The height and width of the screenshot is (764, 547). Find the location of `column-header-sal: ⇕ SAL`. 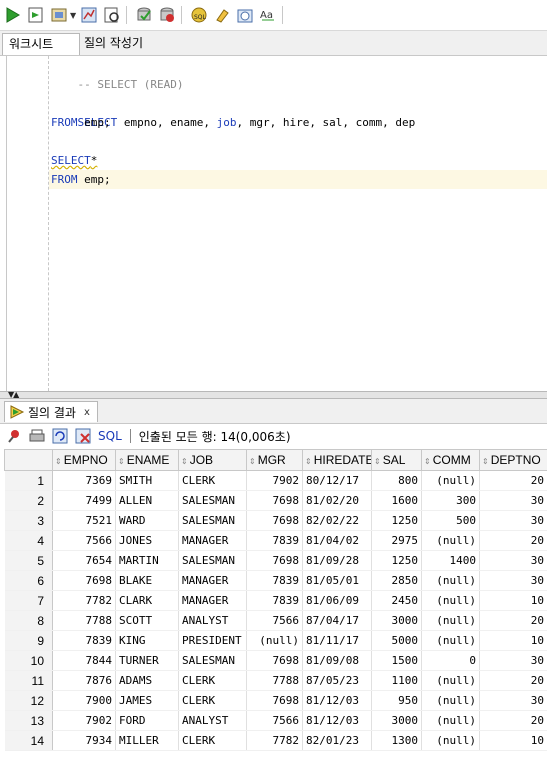

column-header-sal: ⇕ SAL is located at coordinates (396, 460).